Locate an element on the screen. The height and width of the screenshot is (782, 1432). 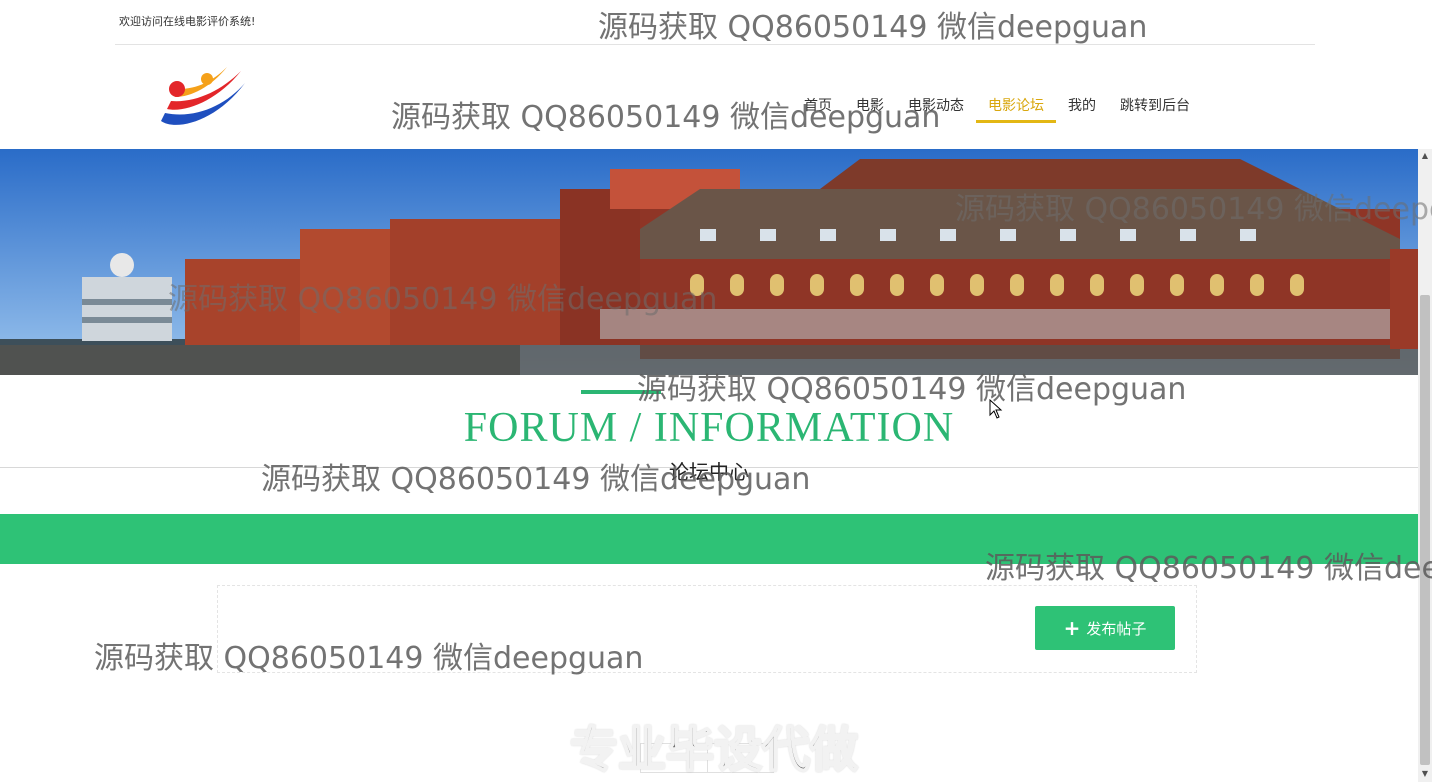
publish-post-button: + 发布帖子 is located at coordinates (1105, 628).